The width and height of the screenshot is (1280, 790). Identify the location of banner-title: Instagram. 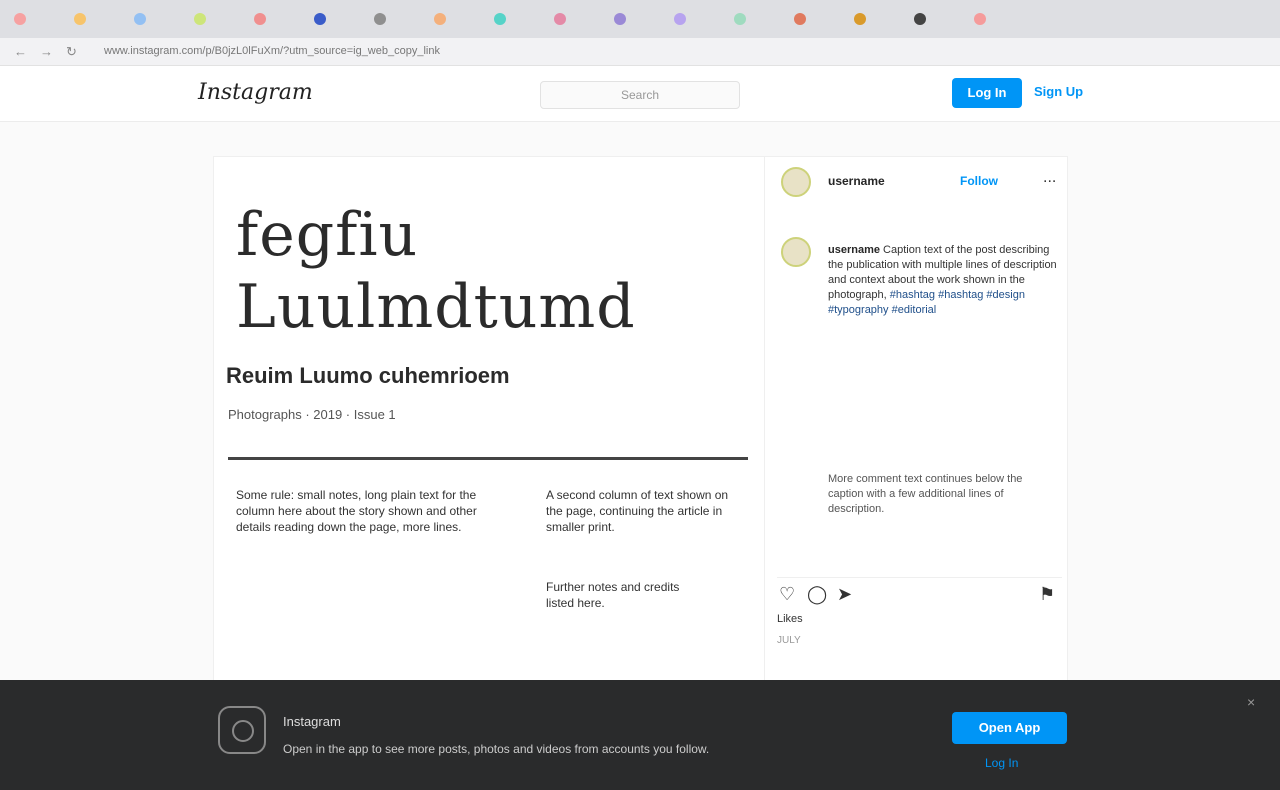
(312, 721).